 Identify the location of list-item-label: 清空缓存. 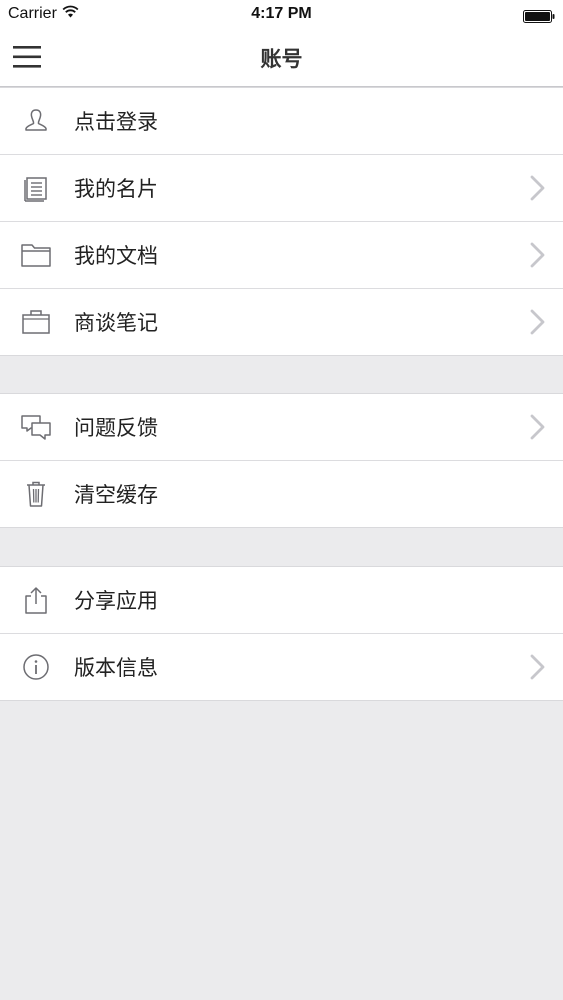
(116, 495).